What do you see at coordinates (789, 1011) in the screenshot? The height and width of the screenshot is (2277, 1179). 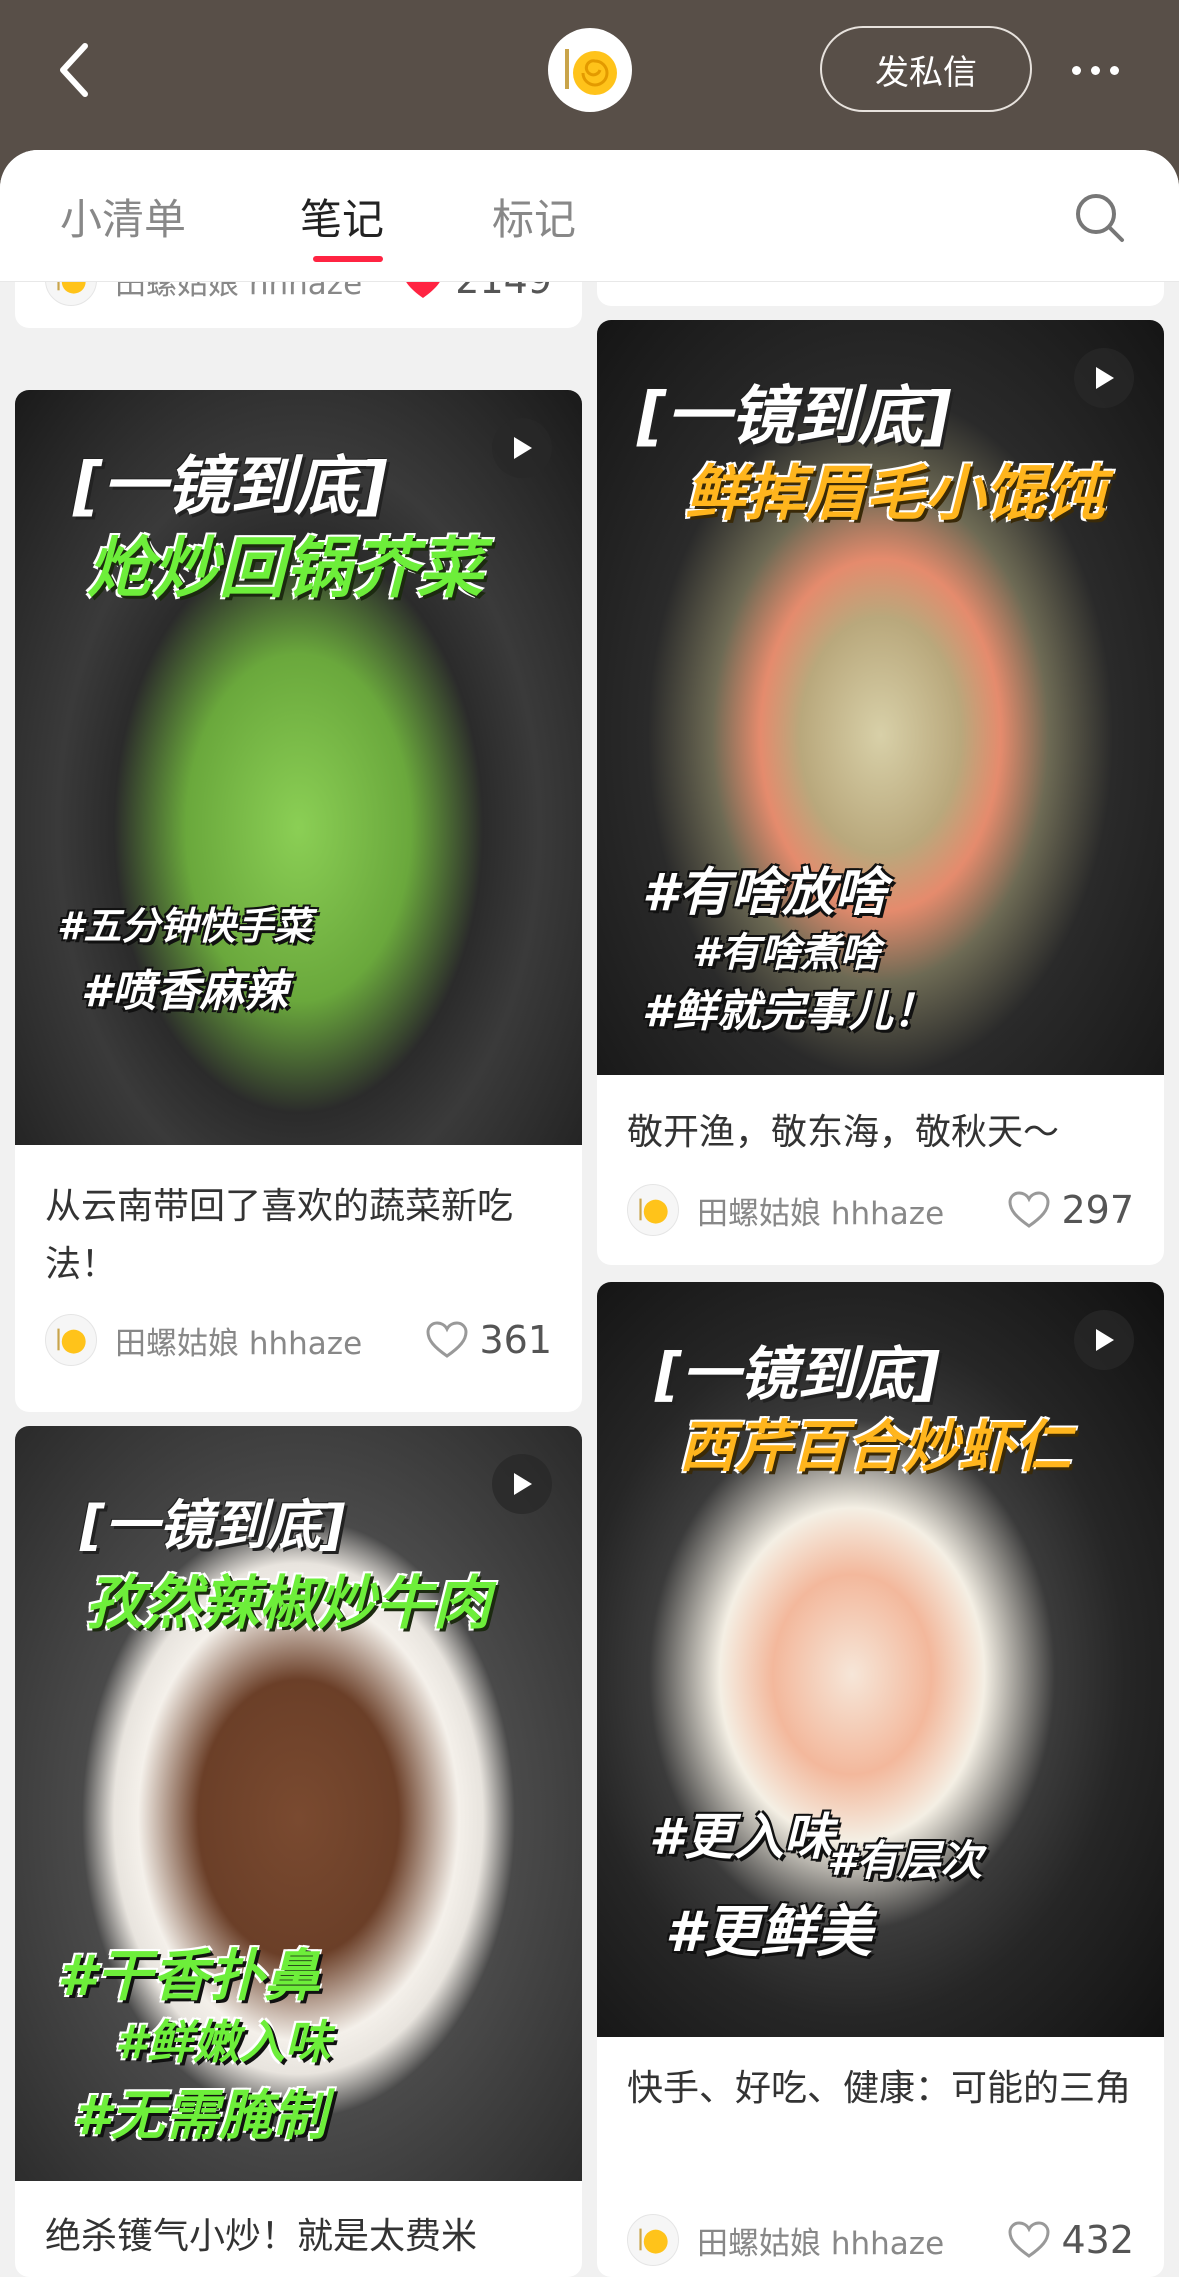 I see `cover-tag: #鲜就完事儿！` at bounding box center [789, 1011].